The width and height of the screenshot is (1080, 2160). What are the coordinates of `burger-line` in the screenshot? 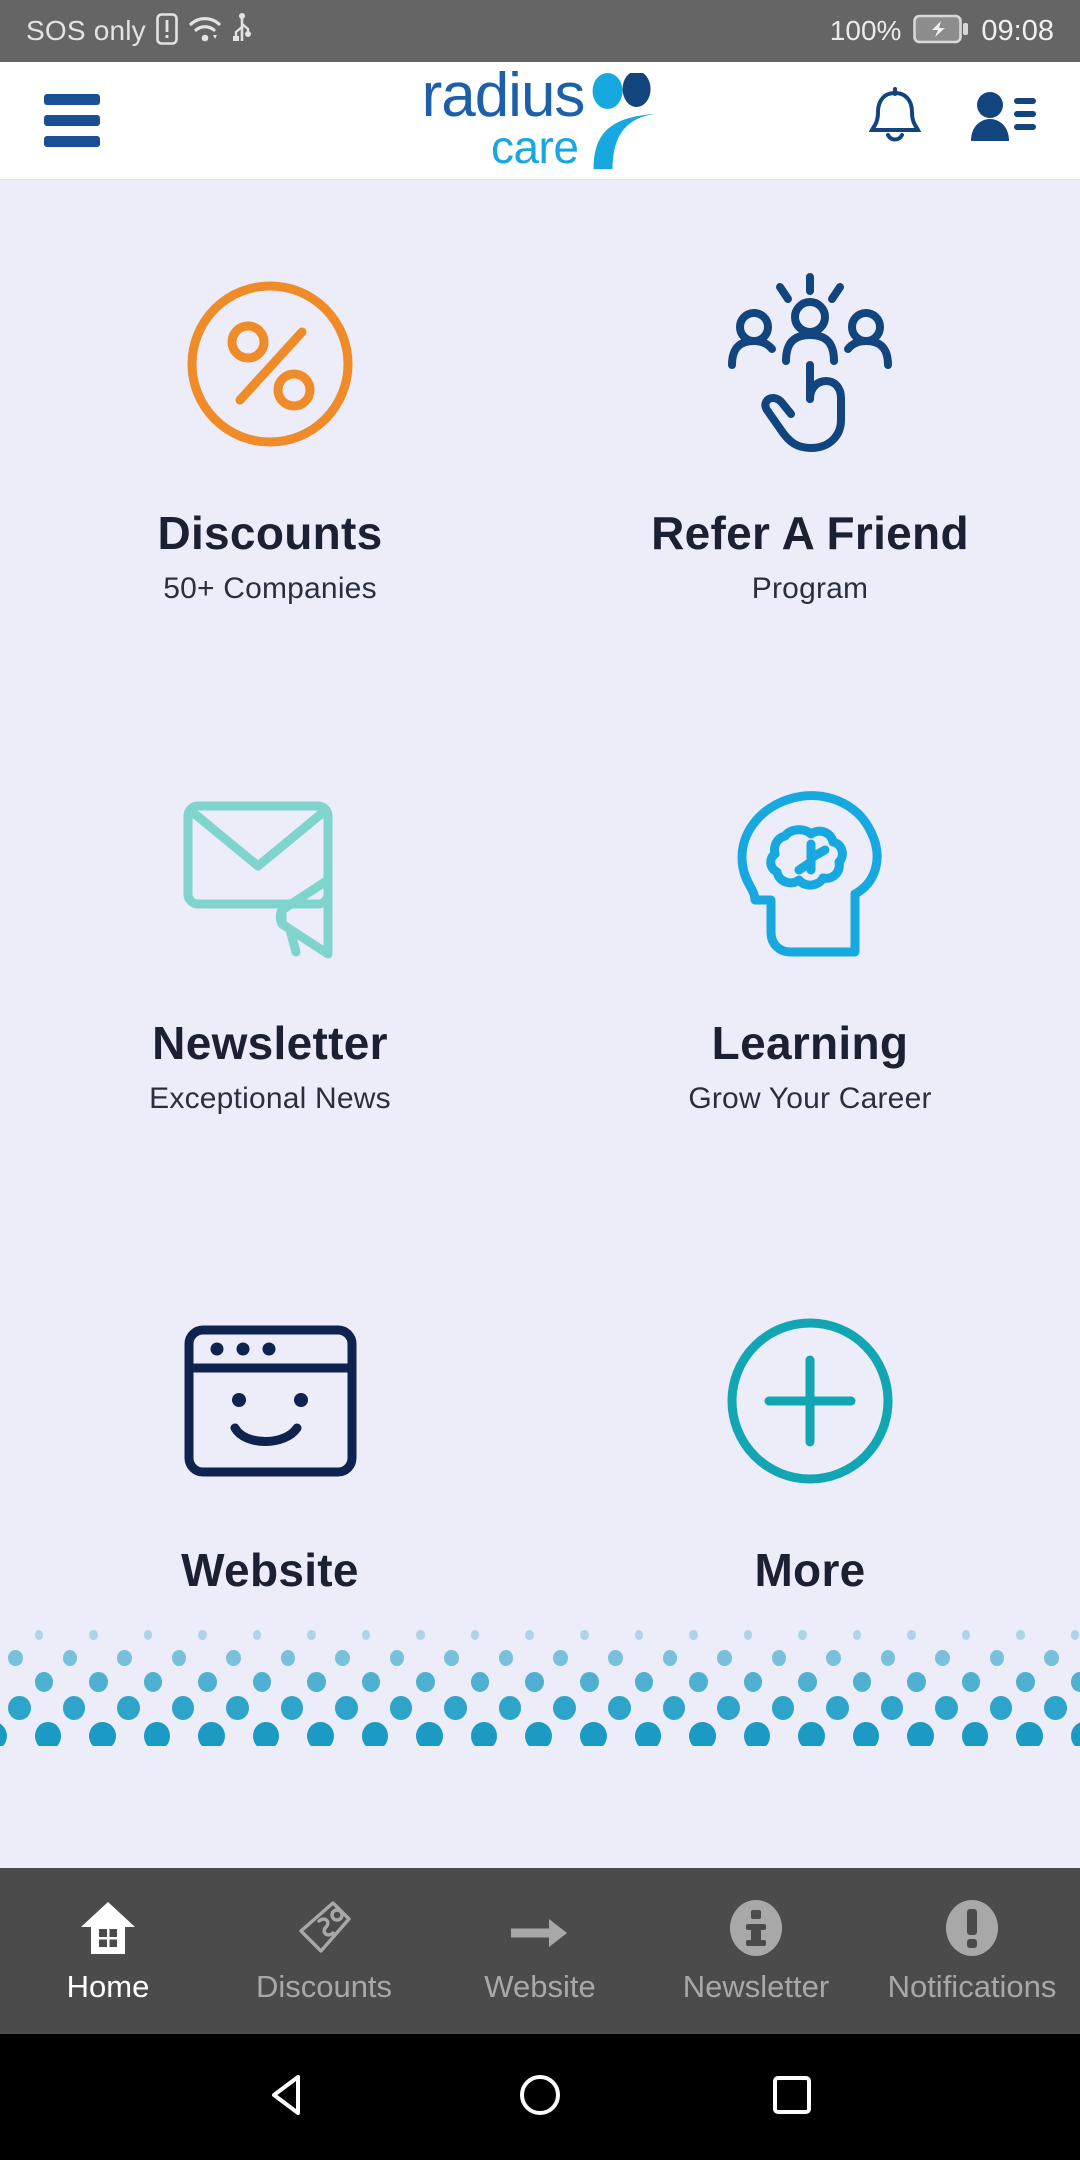 It's located at (72, 120).